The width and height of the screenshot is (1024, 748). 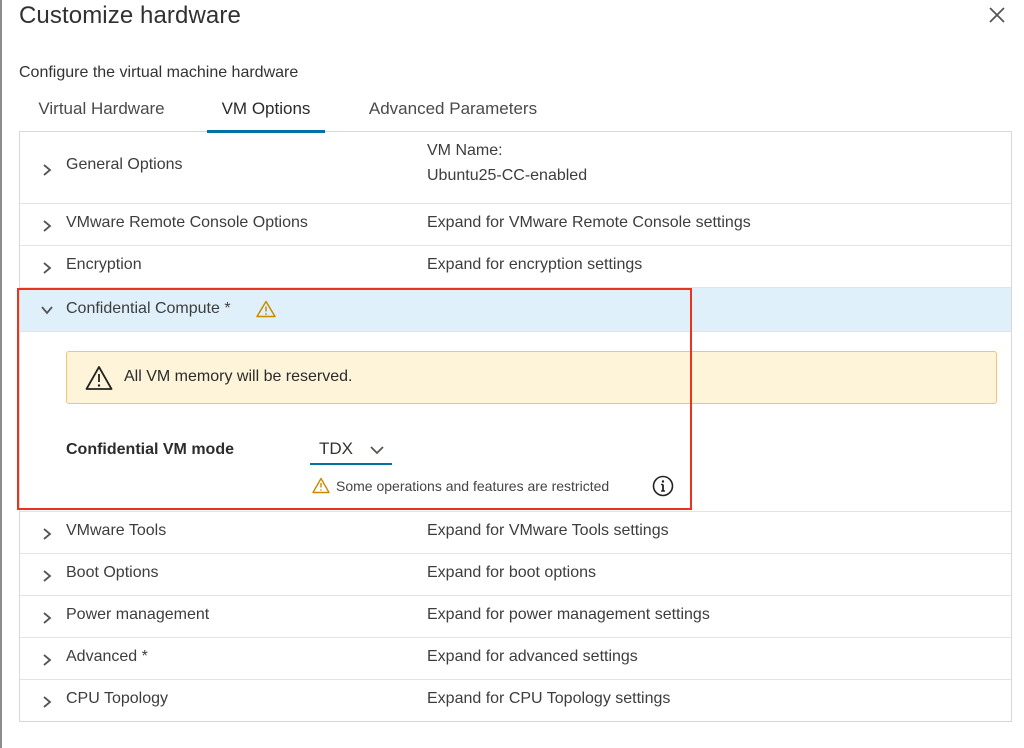 What do you see at coordinates (515, 310) in the screenshot?
I see `row-confidential-compute: Confidential Compute *` at bounding box center [515, 310].